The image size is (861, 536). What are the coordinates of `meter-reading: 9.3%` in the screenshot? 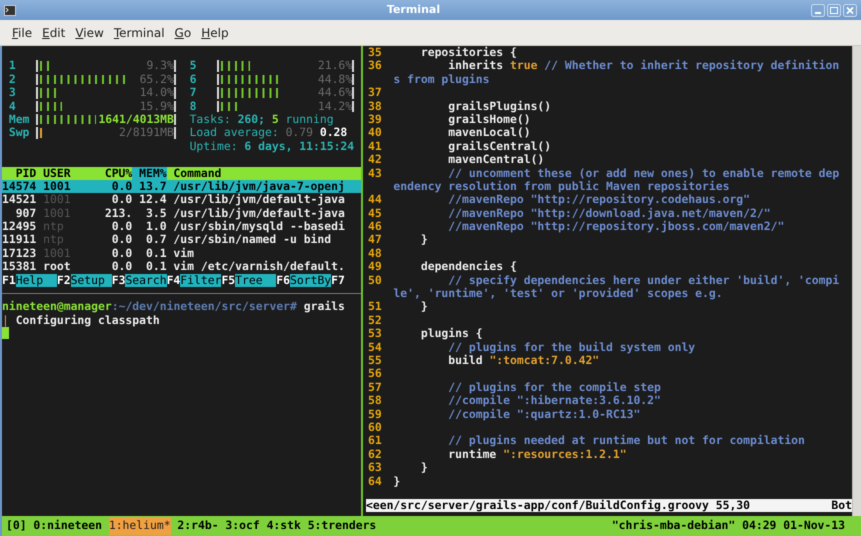 It's located at (160, 66).